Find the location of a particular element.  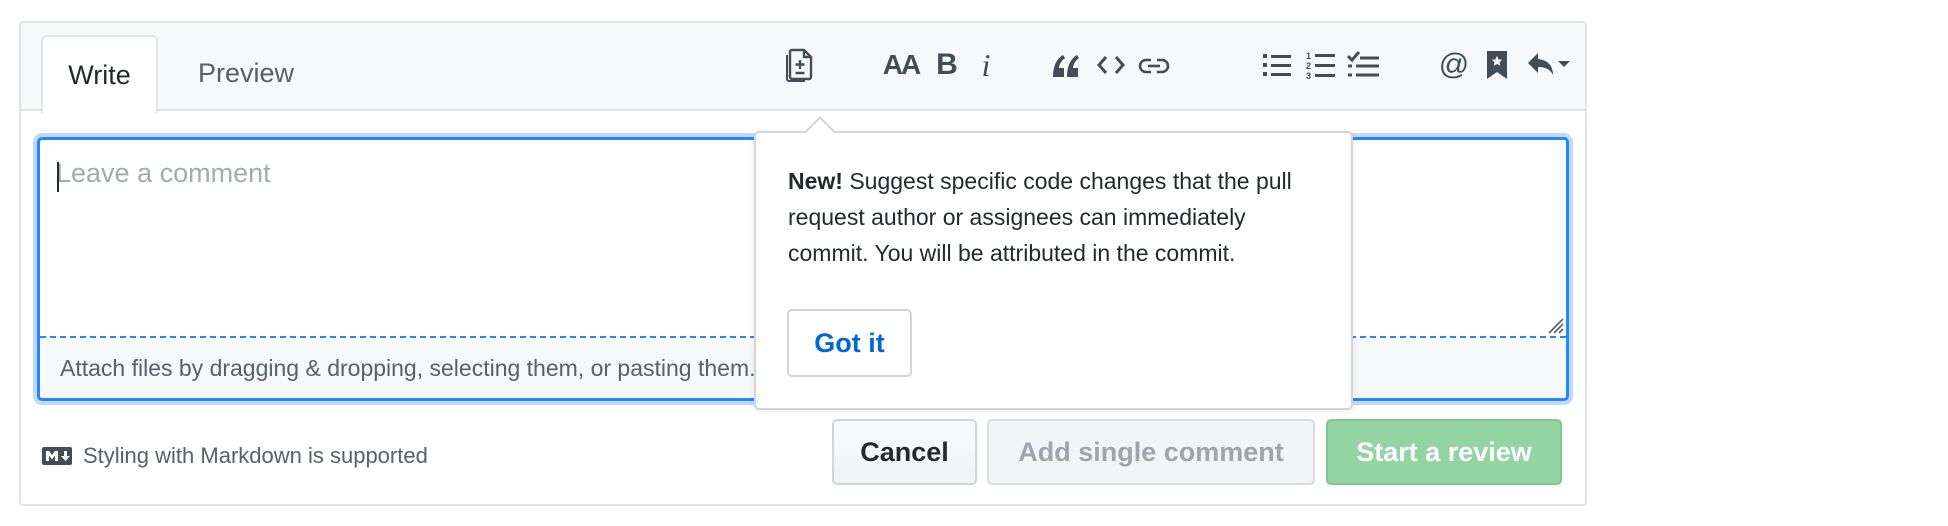

mention-icon: @ is located at coordinates (1454, 65).